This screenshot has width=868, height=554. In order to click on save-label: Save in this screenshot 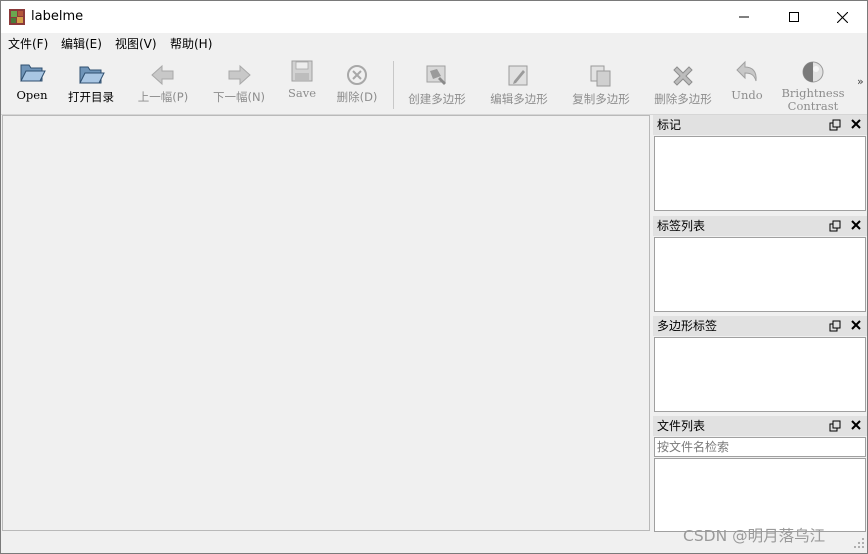, I will do `click(302, 93)`.